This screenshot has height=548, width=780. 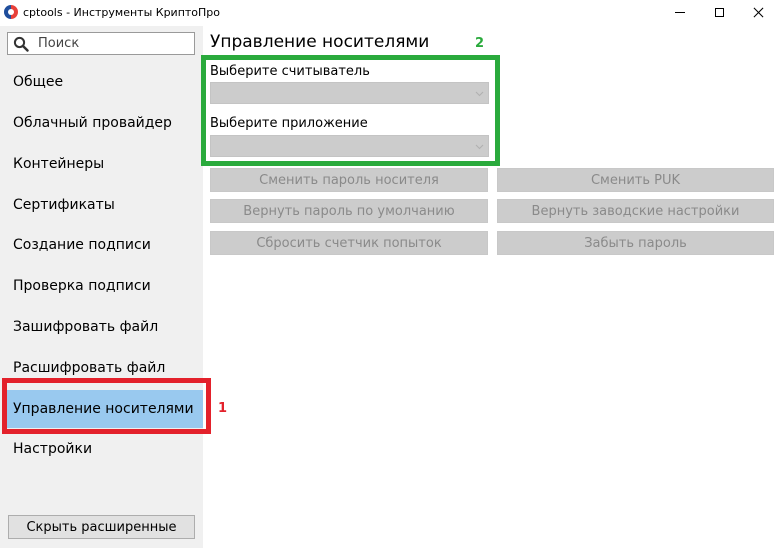 What do you see at coordinates (320, 42) in the screenshot?
I see `page-title: Управление носителями` at bounding box center [320, 42].